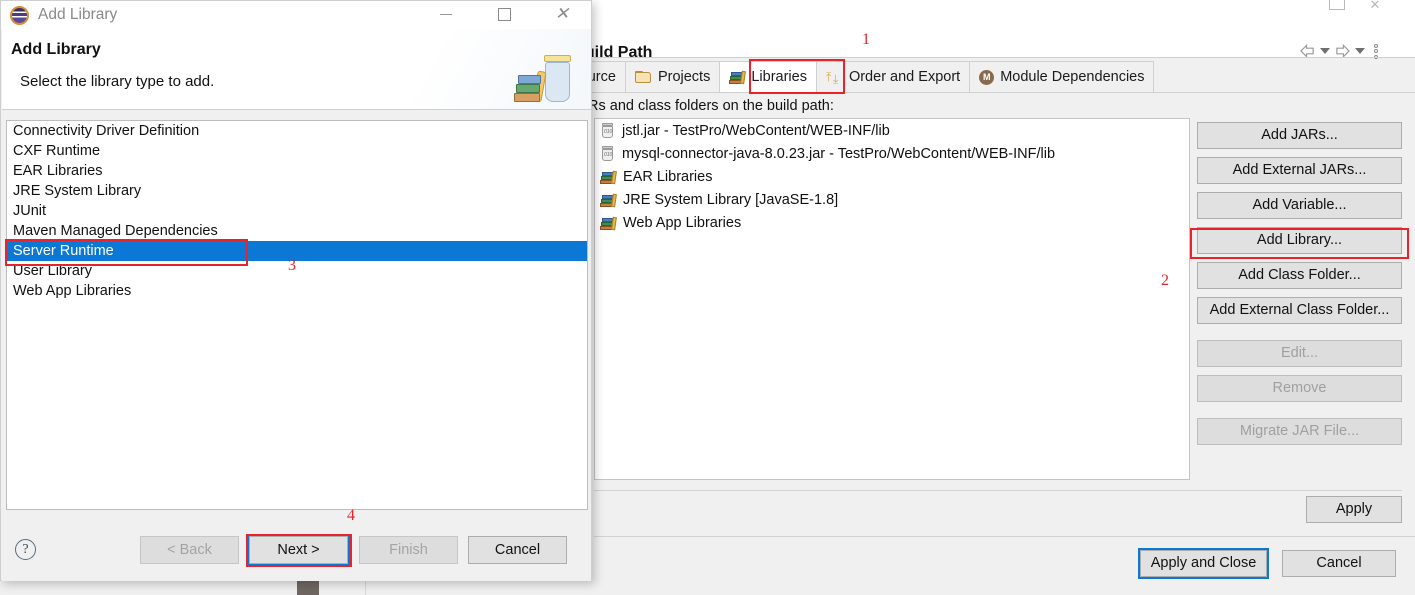 The height and width of the screenshot is (595, 1415). What do you see at coordinates (297, 131) in the screenshot?
I see `list-item: Connectivity Driver Definition` at bounding box center [297, 131].